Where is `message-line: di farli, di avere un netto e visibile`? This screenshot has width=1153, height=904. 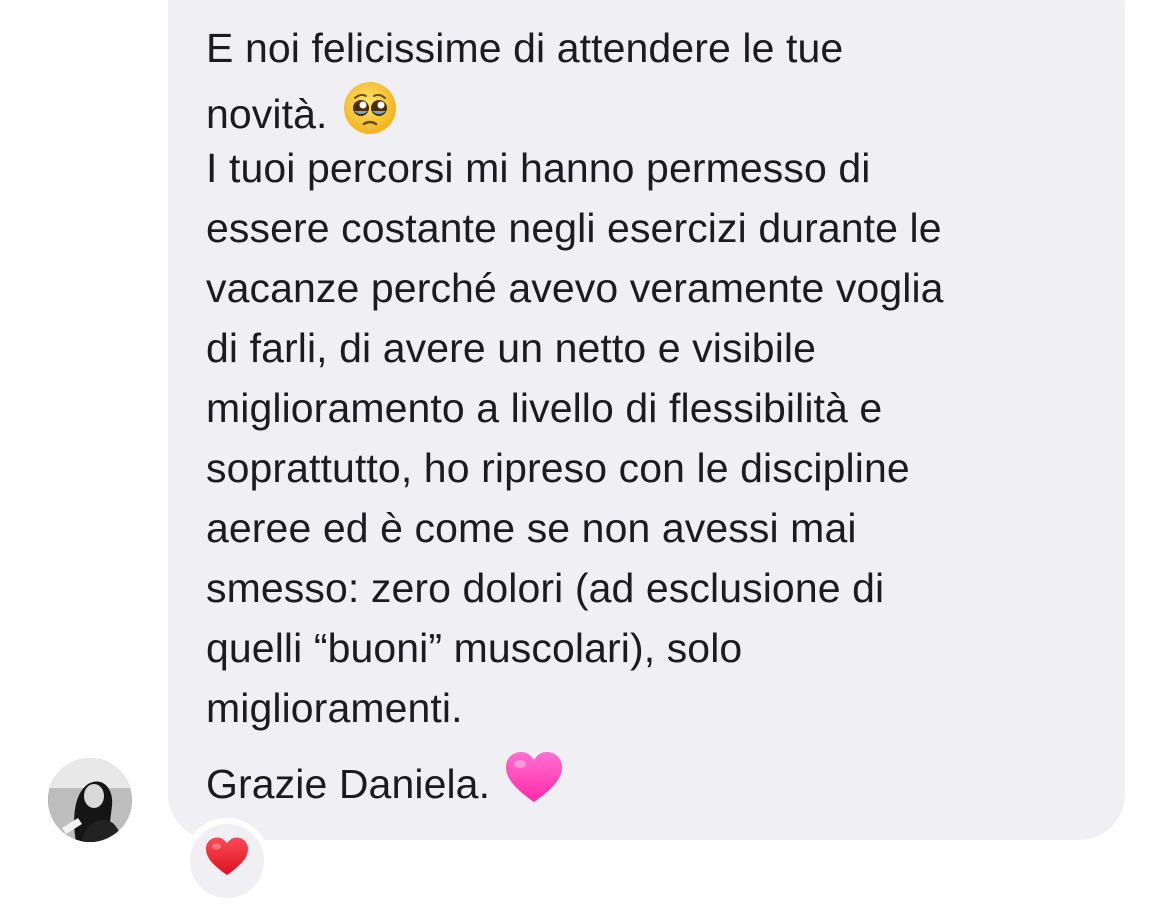
message-line: di farli, di avere un netto e visibile is located at coordinates (511, 348).